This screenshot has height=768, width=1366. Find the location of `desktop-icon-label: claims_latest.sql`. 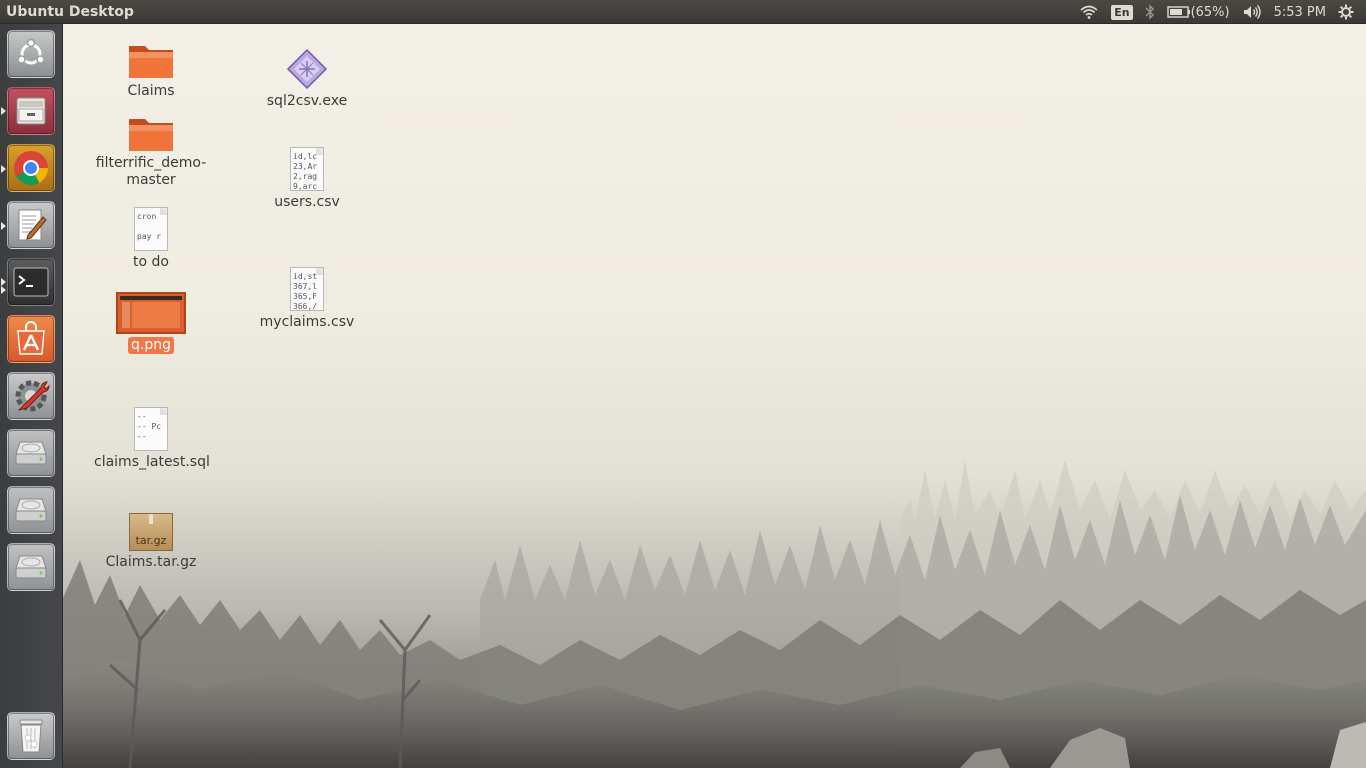

desktop-icon-label: claims_latest.sql is located at coordinates (152, 462).